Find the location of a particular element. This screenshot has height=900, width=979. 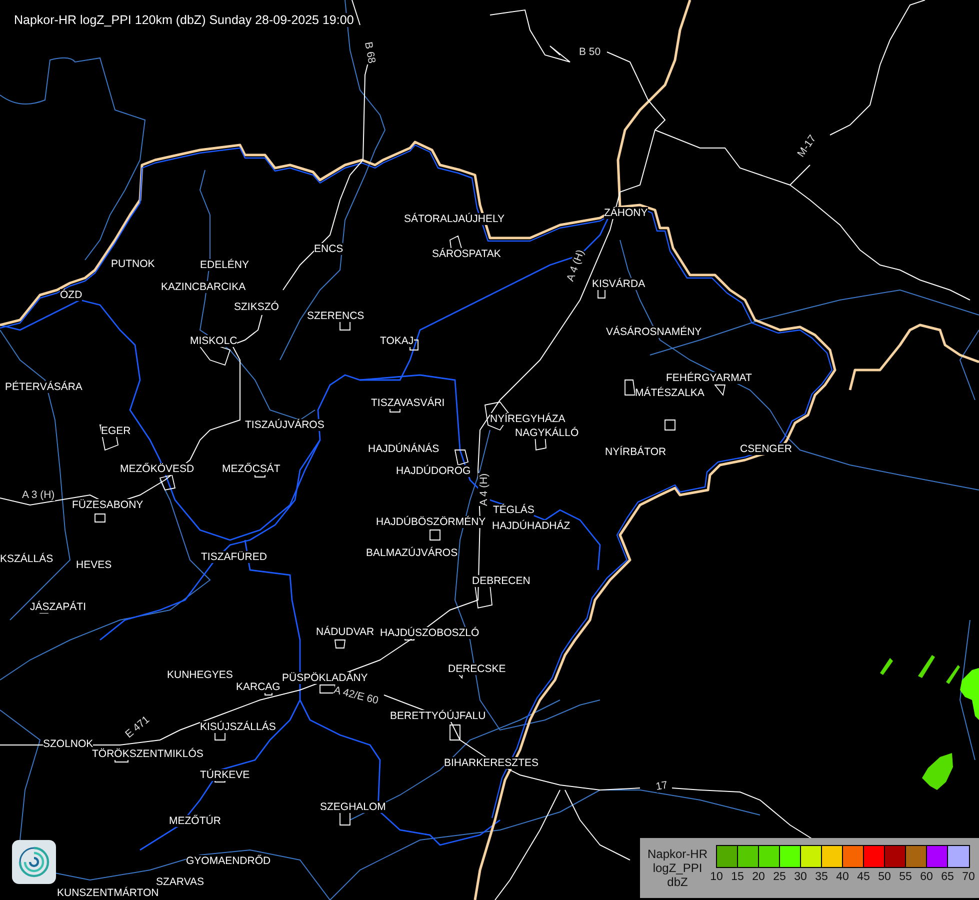

city-label: TISZAVASVÁRI is located at coordinates (408, 403).